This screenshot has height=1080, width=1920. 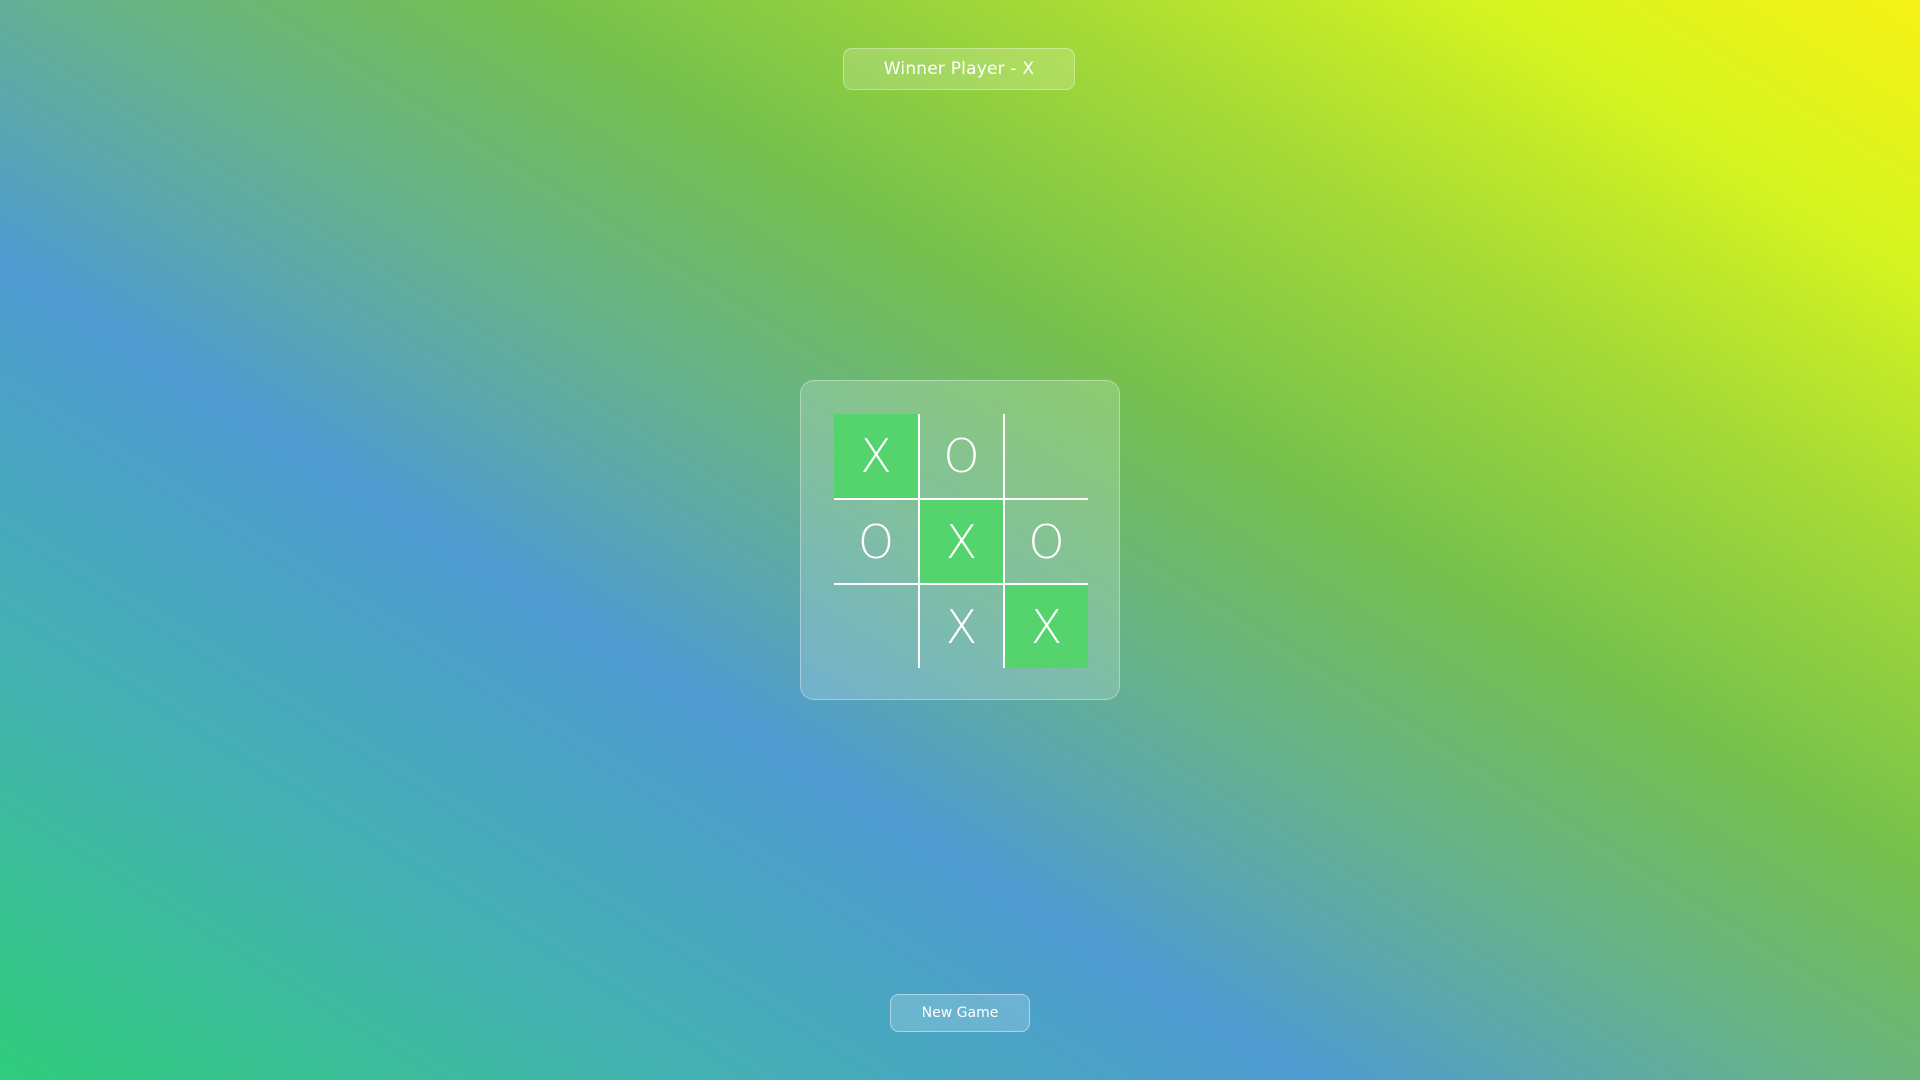 I want to click on winner-status-banner: Winner Player - X, so click(x=959, y=69).